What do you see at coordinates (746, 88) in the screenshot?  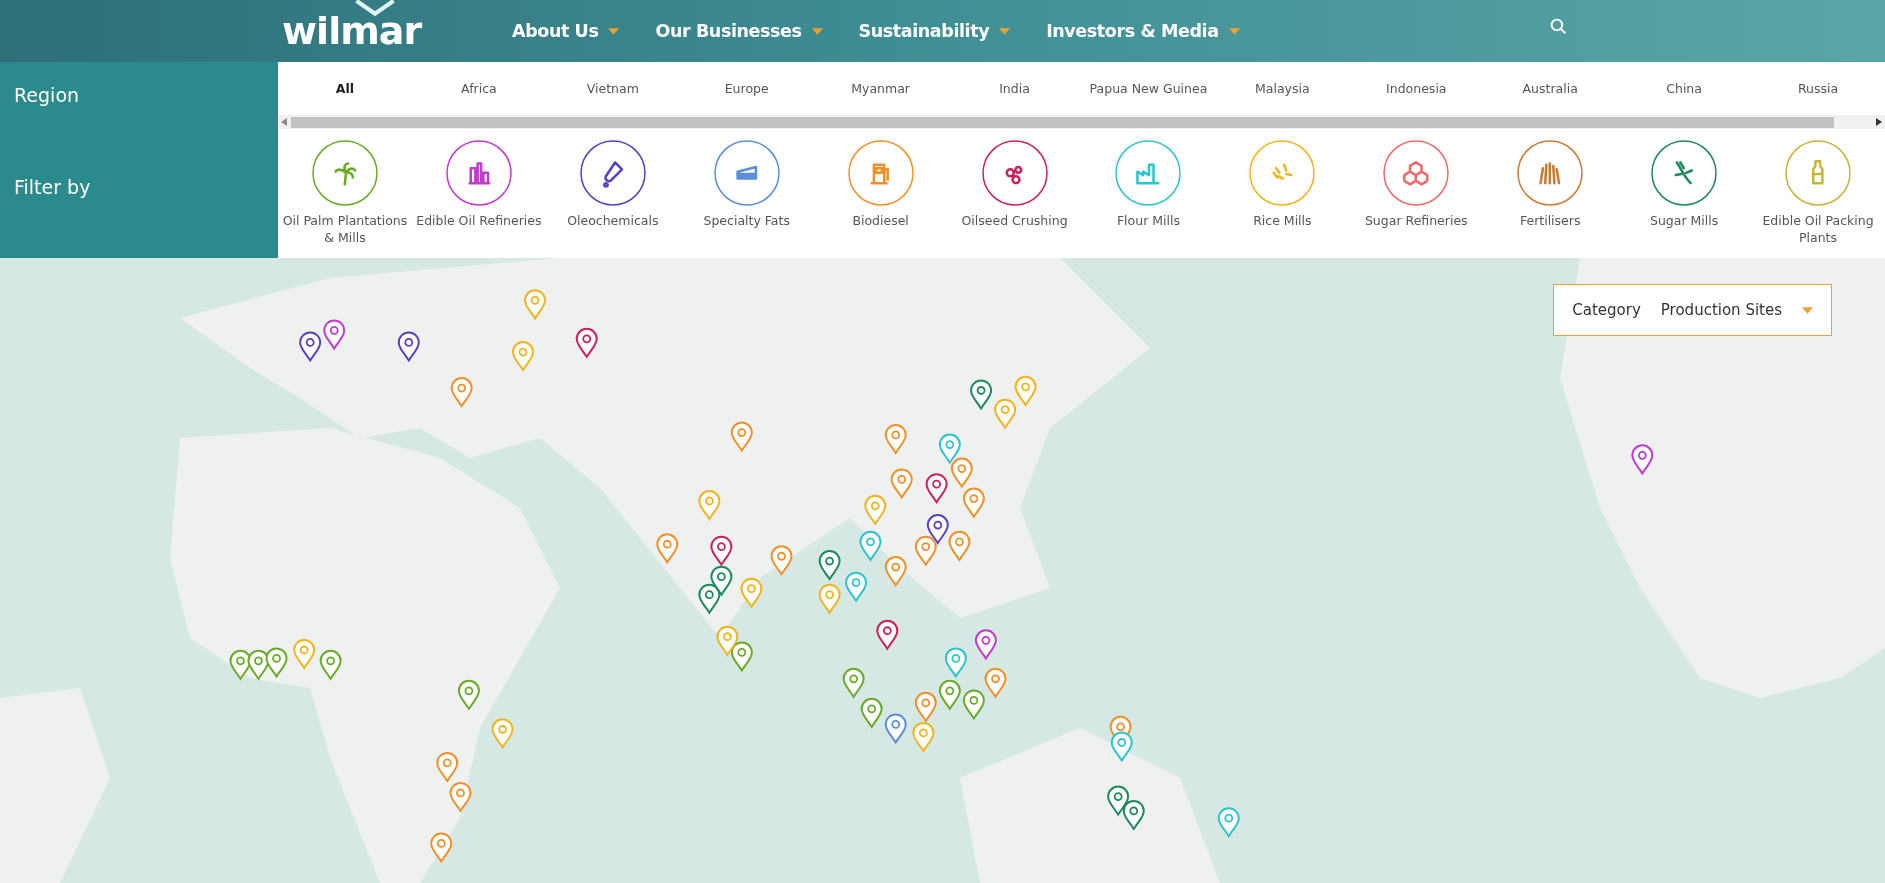 I see `region-tab: Europe` at bounding box center [746, 88].